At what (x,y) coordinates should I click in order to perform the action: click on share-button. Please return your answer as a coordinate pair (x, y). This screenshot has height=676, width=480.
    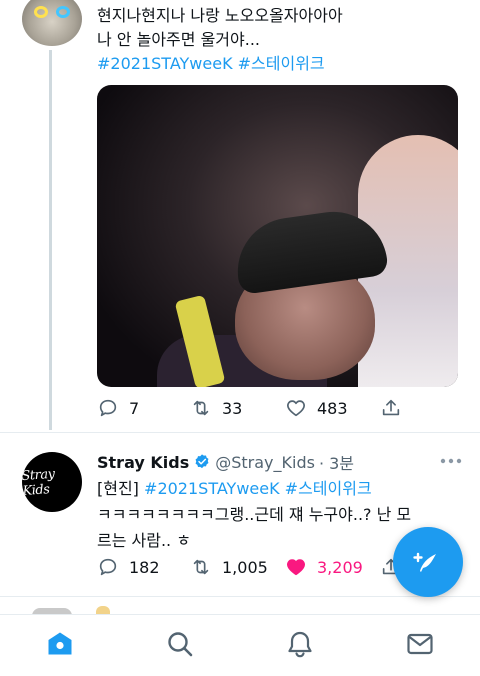
    Looking at the image, I should click on (391, 408).